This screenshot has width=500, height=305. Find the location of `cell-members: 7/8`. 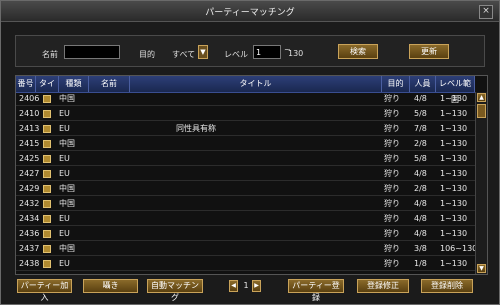

cell-members: 7/8 is located at coordinates (420, 128).